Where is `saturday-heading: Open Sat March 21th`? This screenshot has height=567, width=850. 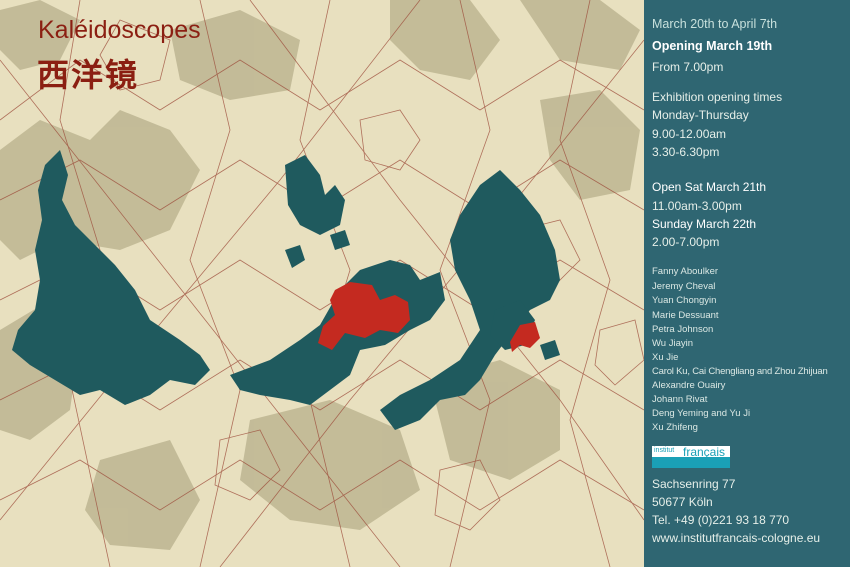
saturday-heading: Open Sat March 21th is located at coordinates (709, 187).